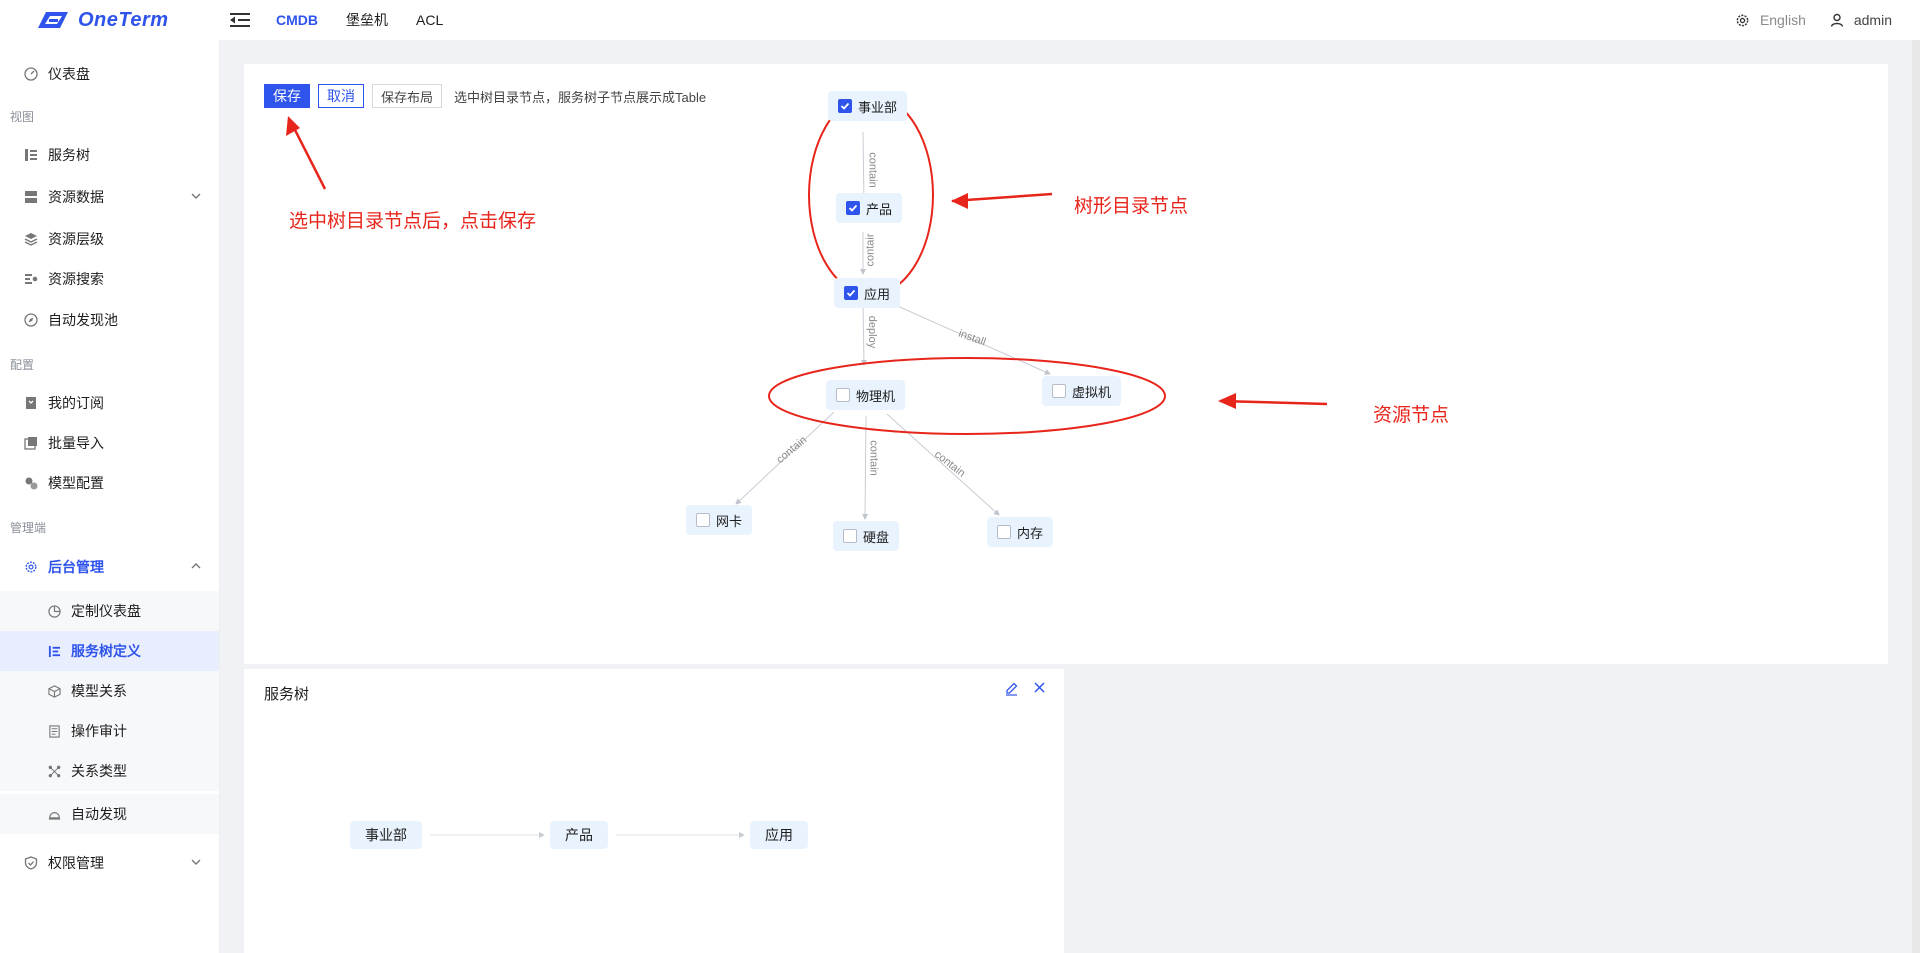 This screenshot has height=953, width=1920. I want to click on node-label: 产品, so click(879, 209).